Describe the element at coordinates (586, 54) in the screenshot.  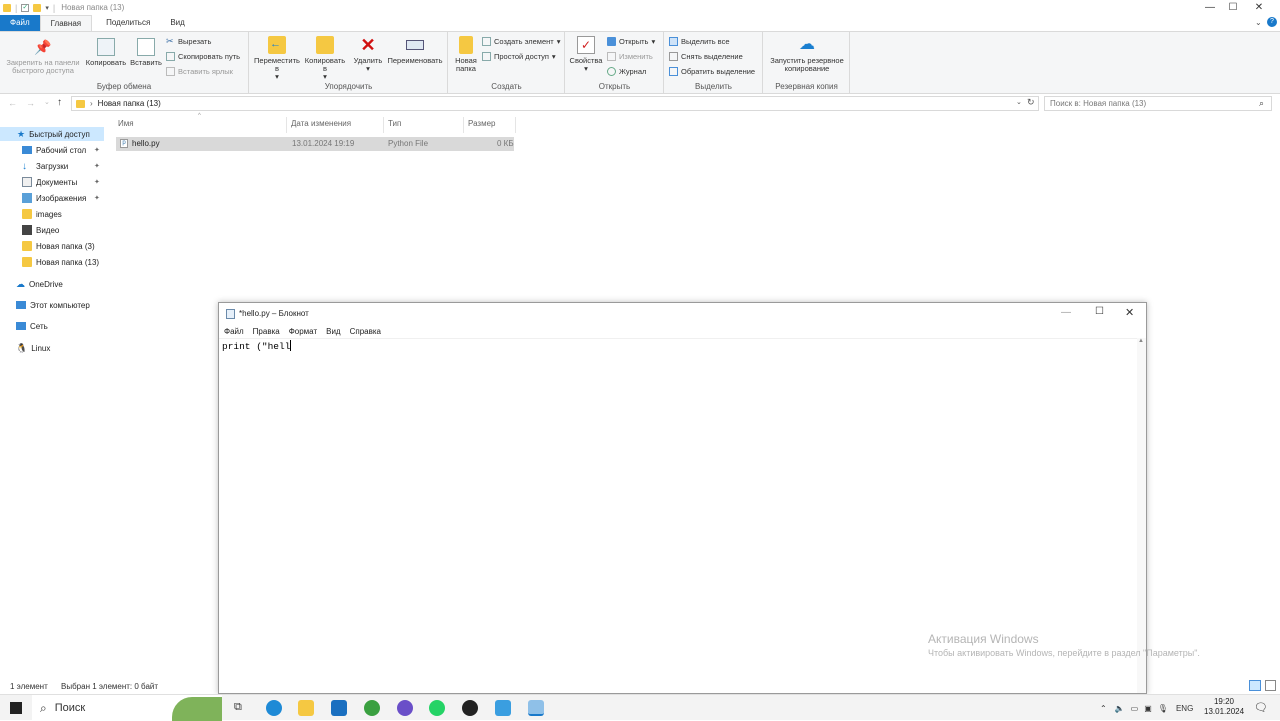
I see `properties-button: ✓ Свойства ▾` at that location.